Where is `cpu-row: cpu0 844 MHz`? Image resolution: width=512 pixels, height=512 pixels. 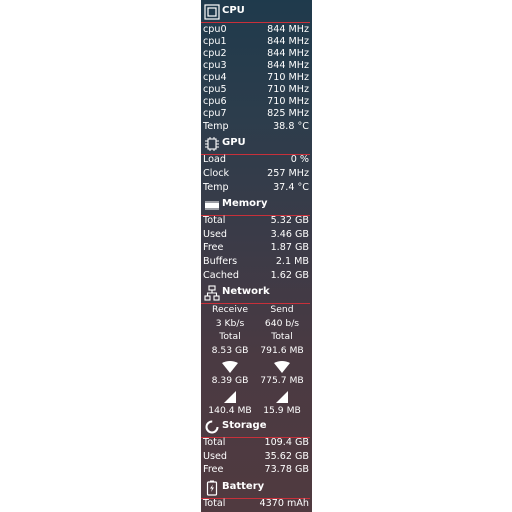 cpu-row: cpu0 844 MHz is located at coordinates (256, 30).